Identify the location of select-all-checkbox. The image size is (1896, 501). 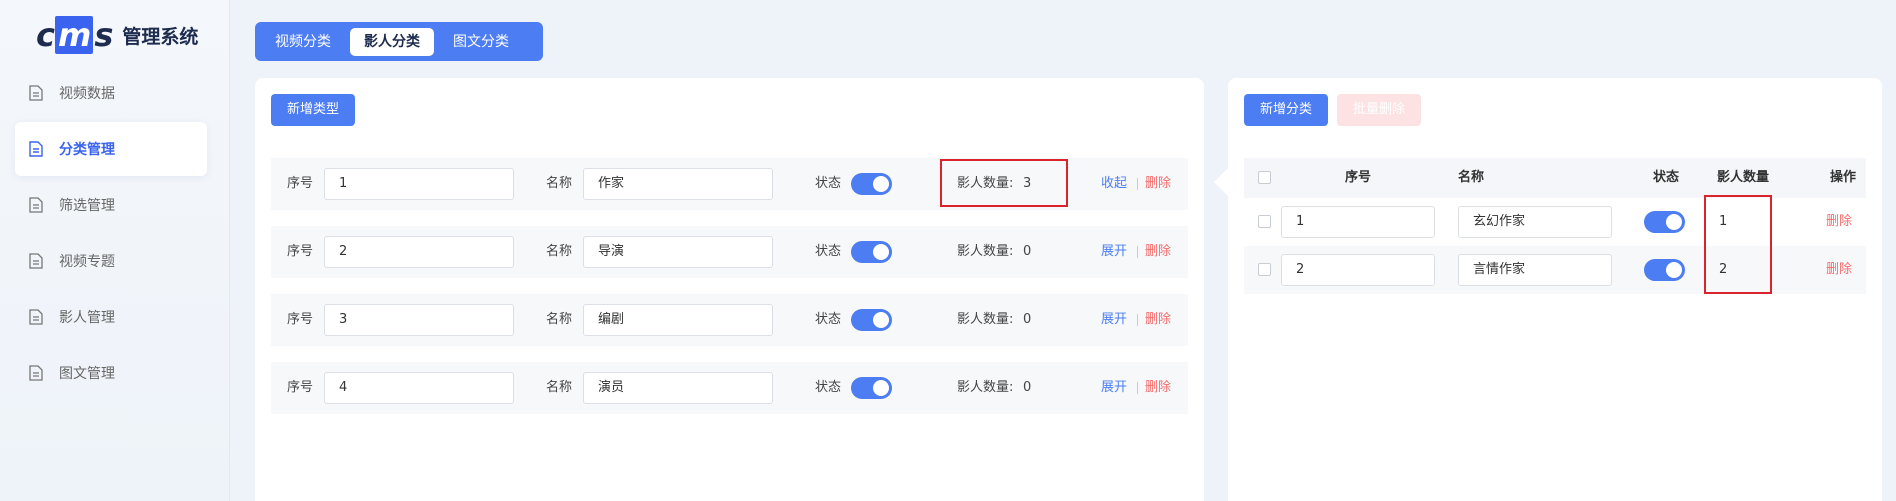
(1264, 177).